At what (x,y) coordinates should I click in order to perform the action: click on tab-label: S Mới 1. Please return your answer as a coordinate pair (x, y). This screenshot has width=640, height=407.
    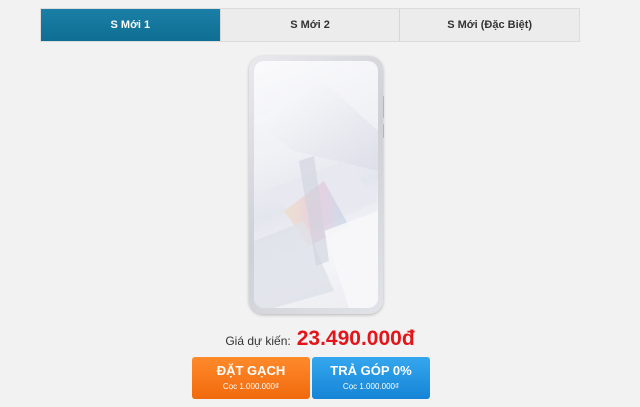
    Looking at the image, I should click on (130, 25).